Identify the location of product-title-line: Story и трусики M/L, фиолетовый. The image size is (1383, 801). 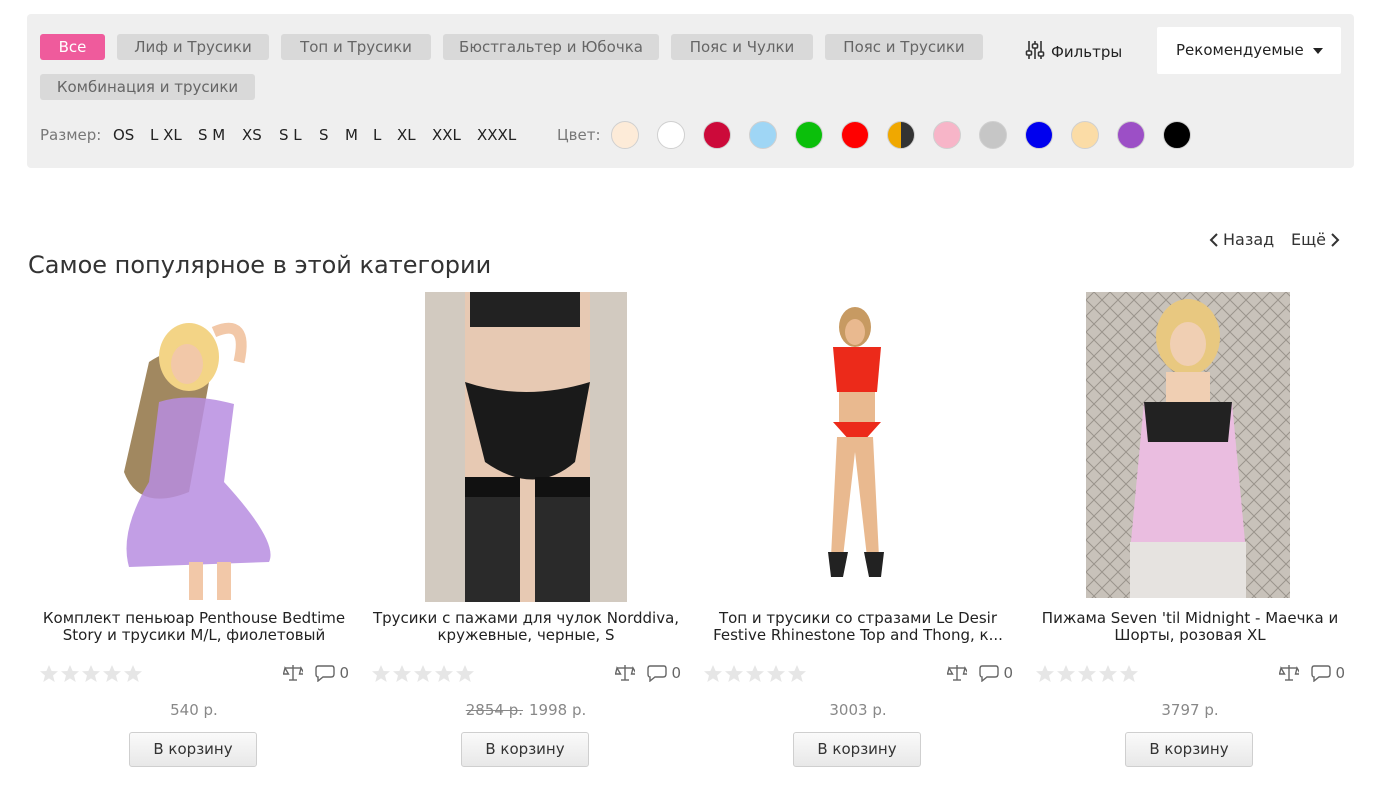
(194, 635).